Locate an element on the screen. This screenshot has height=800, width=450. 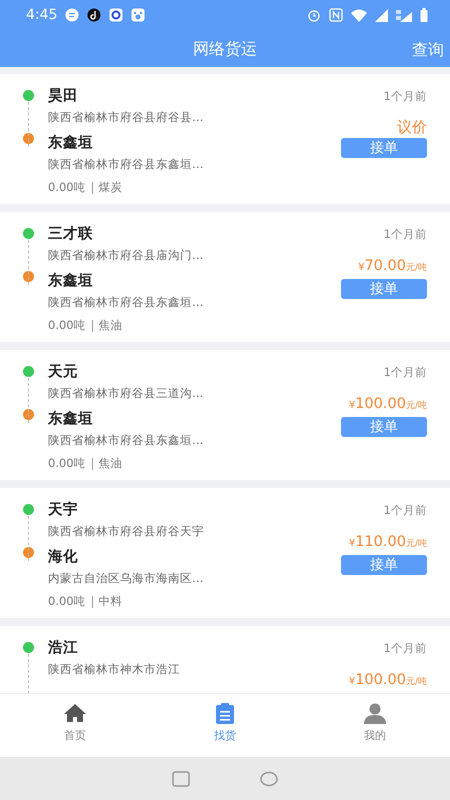
cargo-type: 中料 is located at coordinates (110, 601).